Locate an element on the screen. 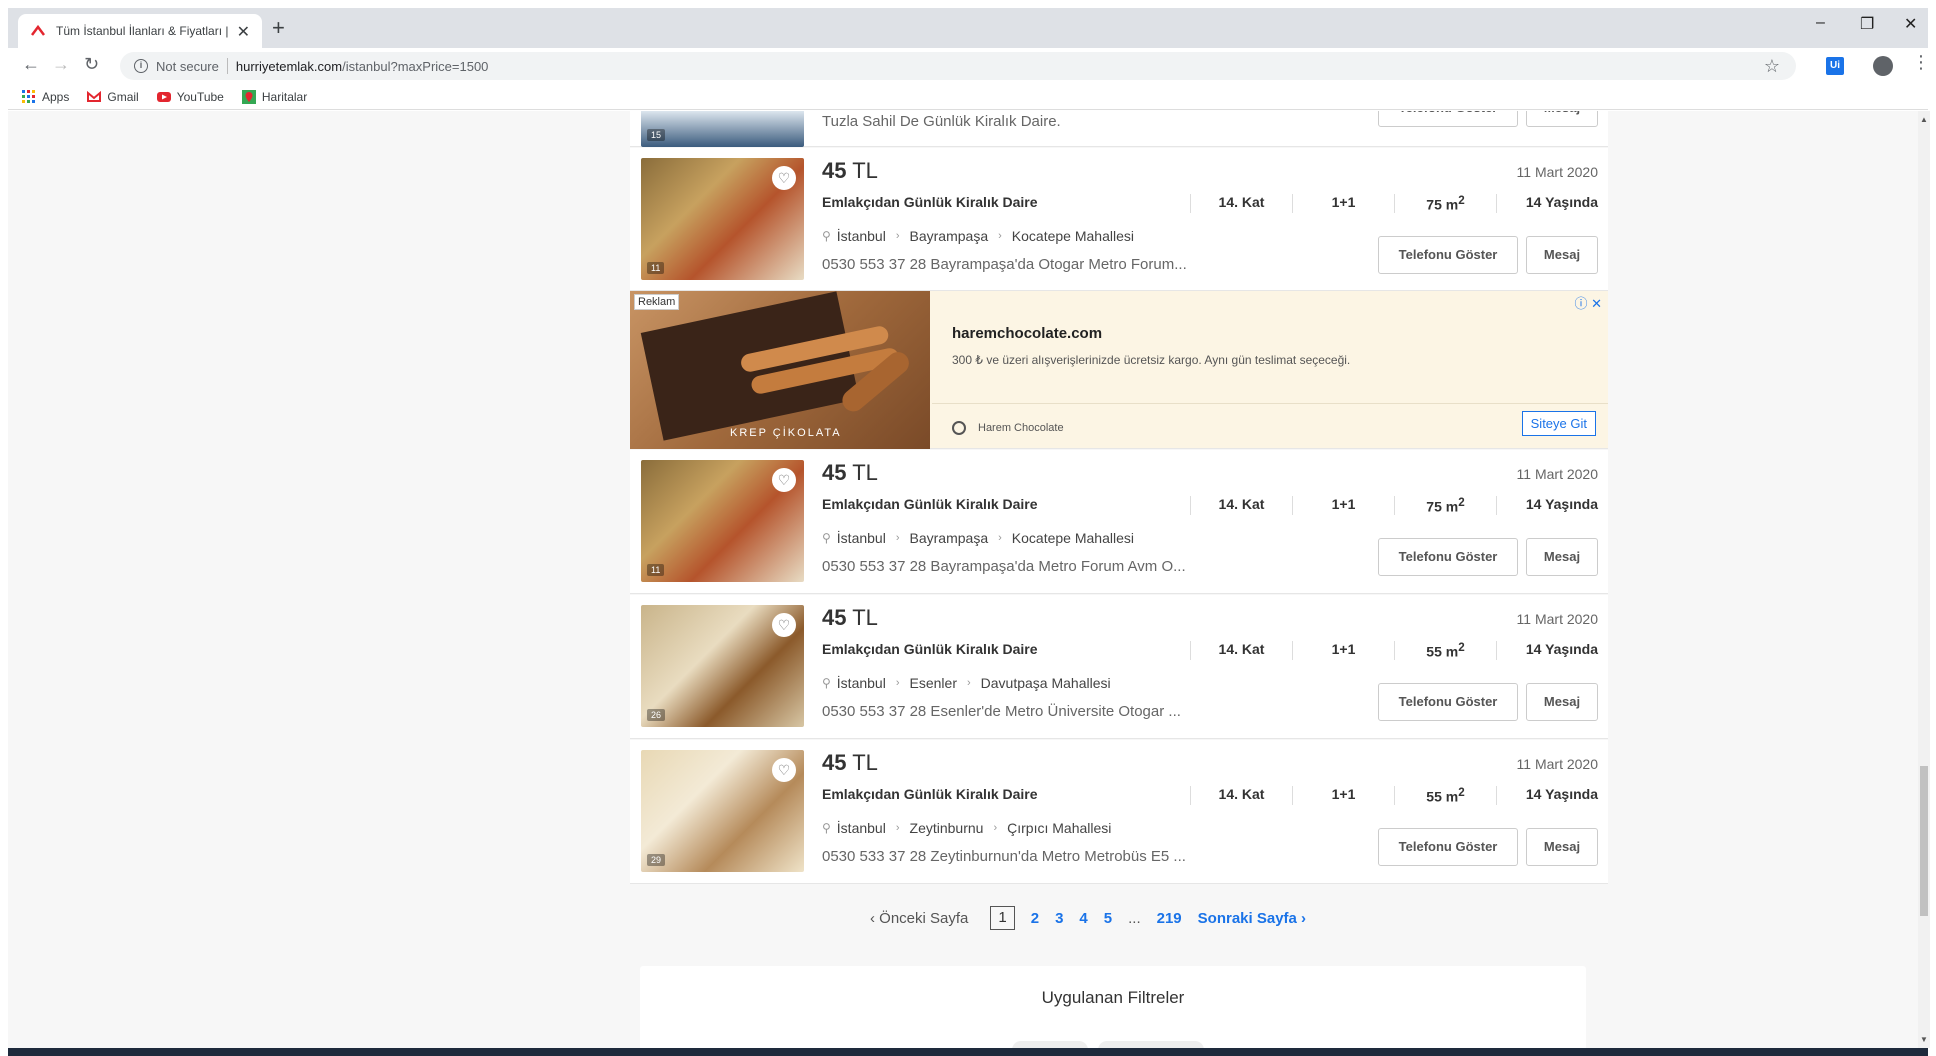  page-link: 4 is located at coordinates (1083, 918).